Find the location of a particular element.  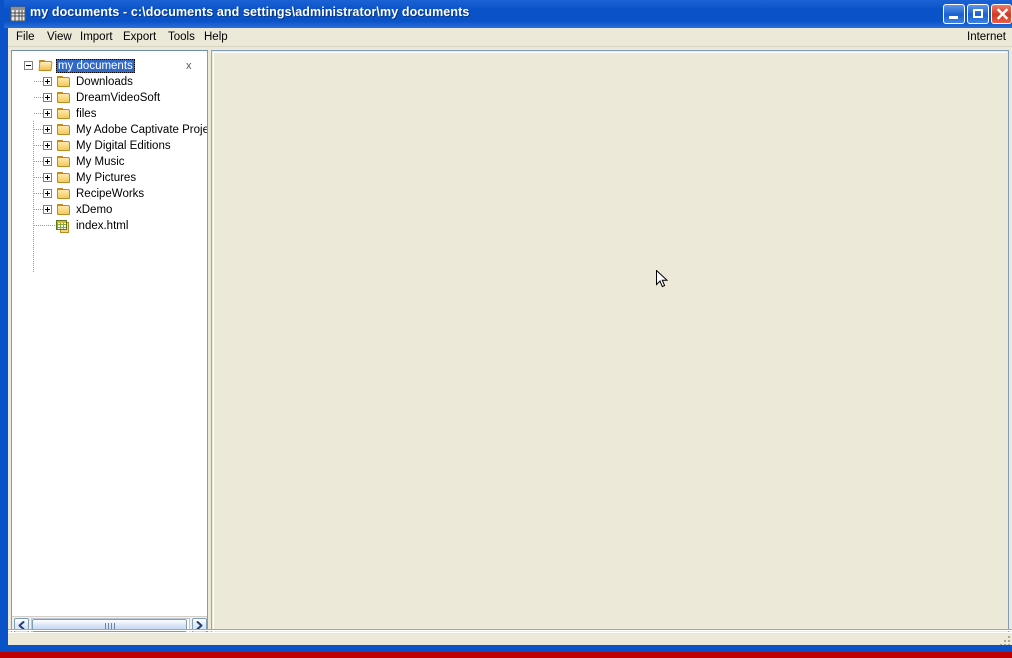

window-frame-bottom is located at coordinates (506, 648).